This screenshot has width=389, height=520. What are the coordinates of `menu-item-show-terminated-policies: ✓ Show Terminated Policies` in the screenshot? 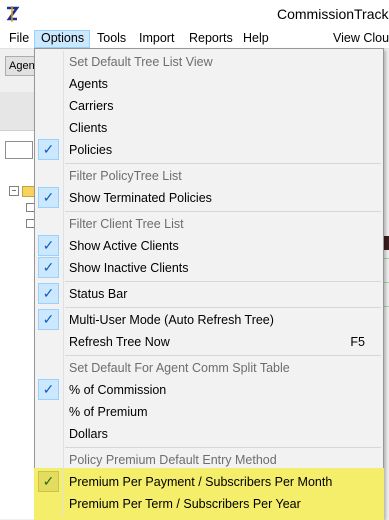 It's located at (209, 198).